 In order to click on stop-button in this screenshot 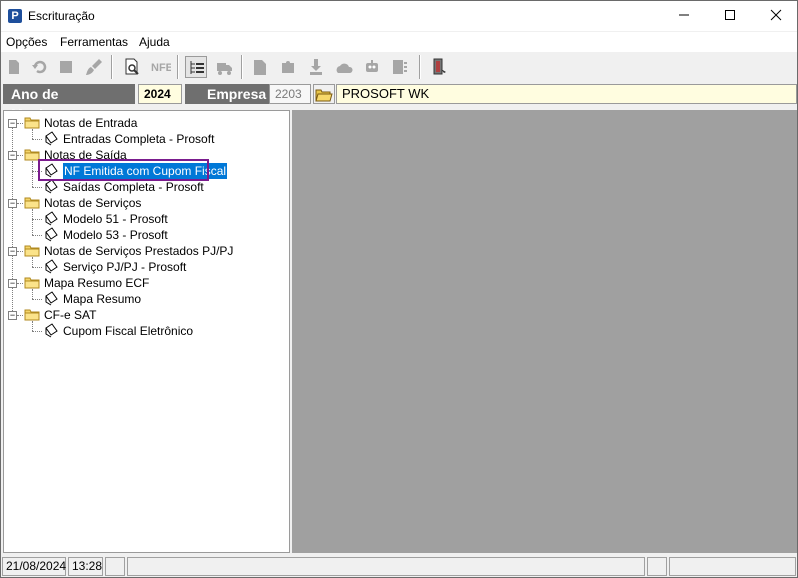, I will do `click(66, 67)`.